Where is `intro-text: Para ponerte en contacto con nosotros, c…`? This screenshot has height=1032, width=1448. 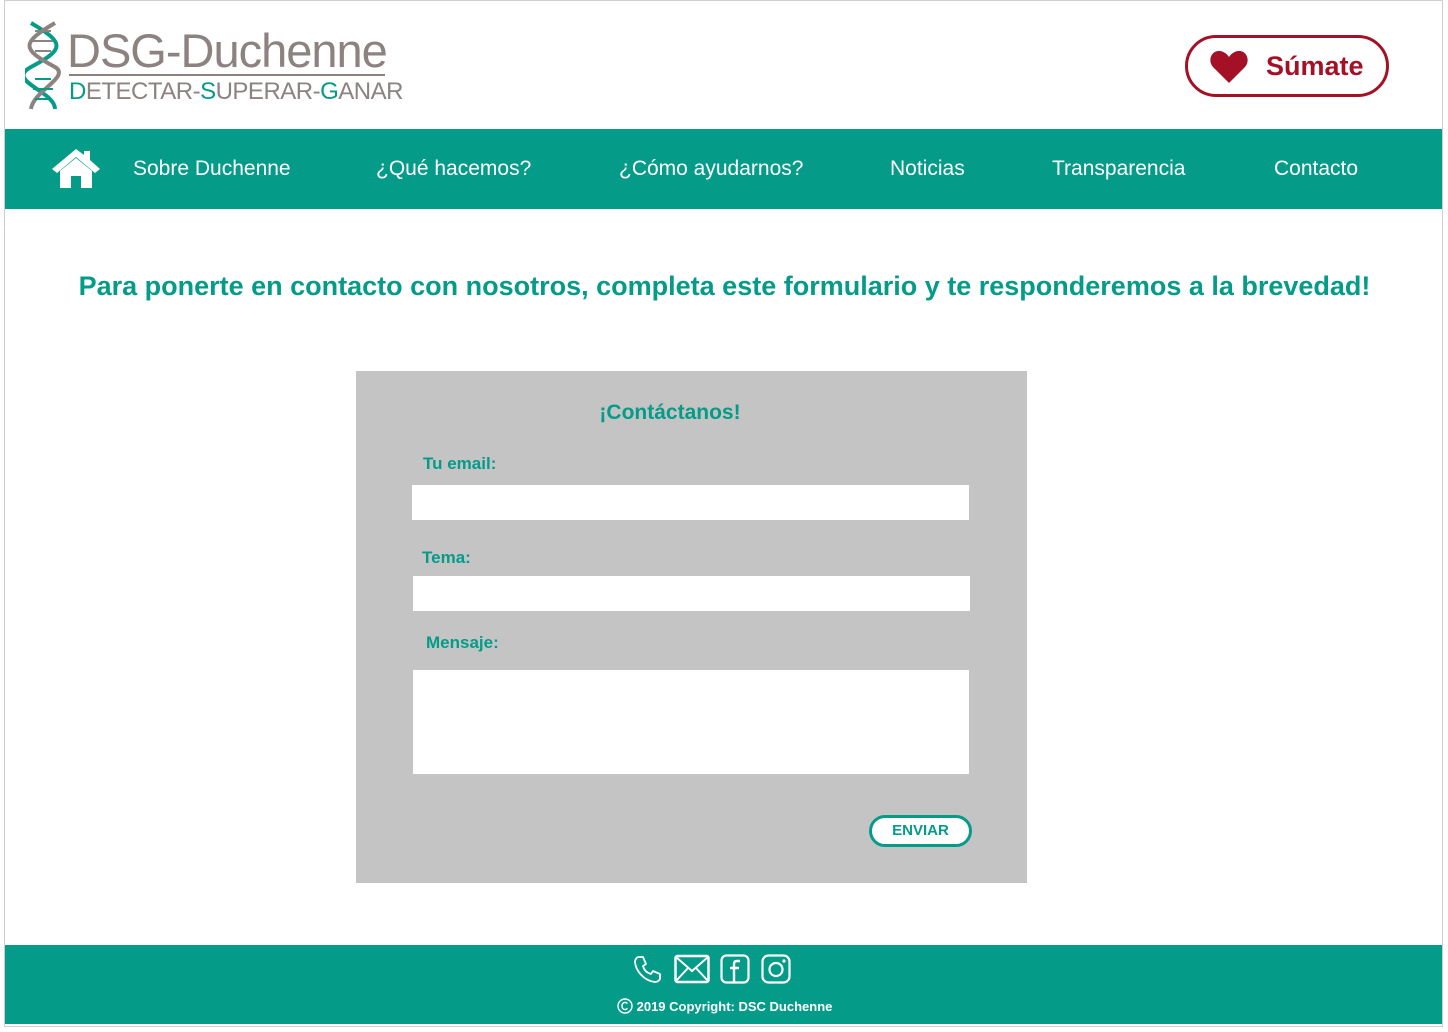
intro-text: Para ponerte en contacto con nosotros, c… is located at coordinates (724, 286).